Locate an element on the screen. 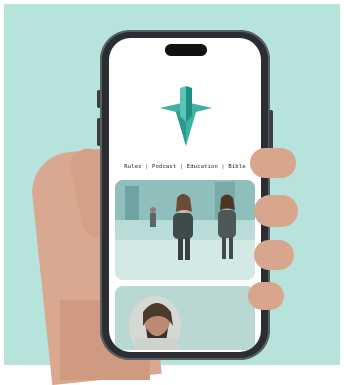 Image resolution: width=344 pixels, height=385 pixels. nav-item-bible: Bible is located at coordinates (236, 167).